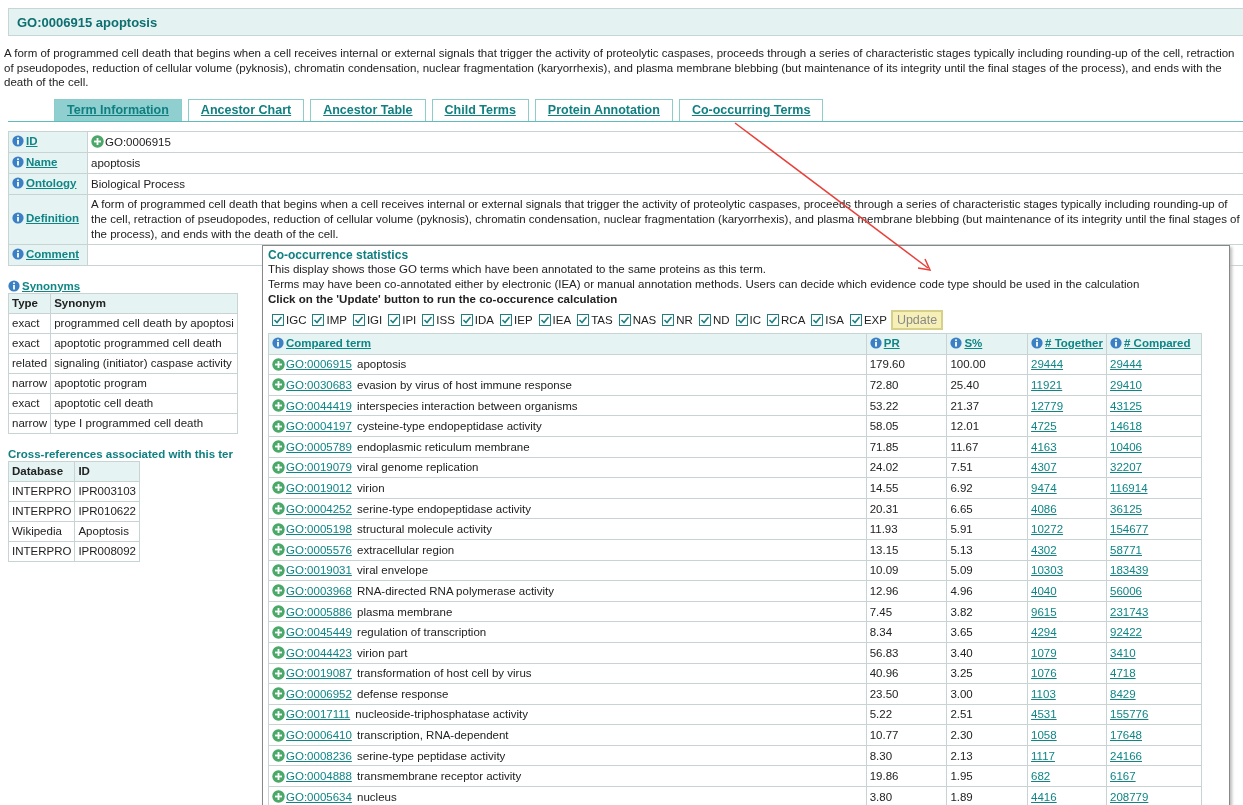 The image size is (1243, 805). What do you see at coordinates (319, 446) in the screenshot?
I see `go-id-link: GO:0005789` at bounding box center [319, 446].